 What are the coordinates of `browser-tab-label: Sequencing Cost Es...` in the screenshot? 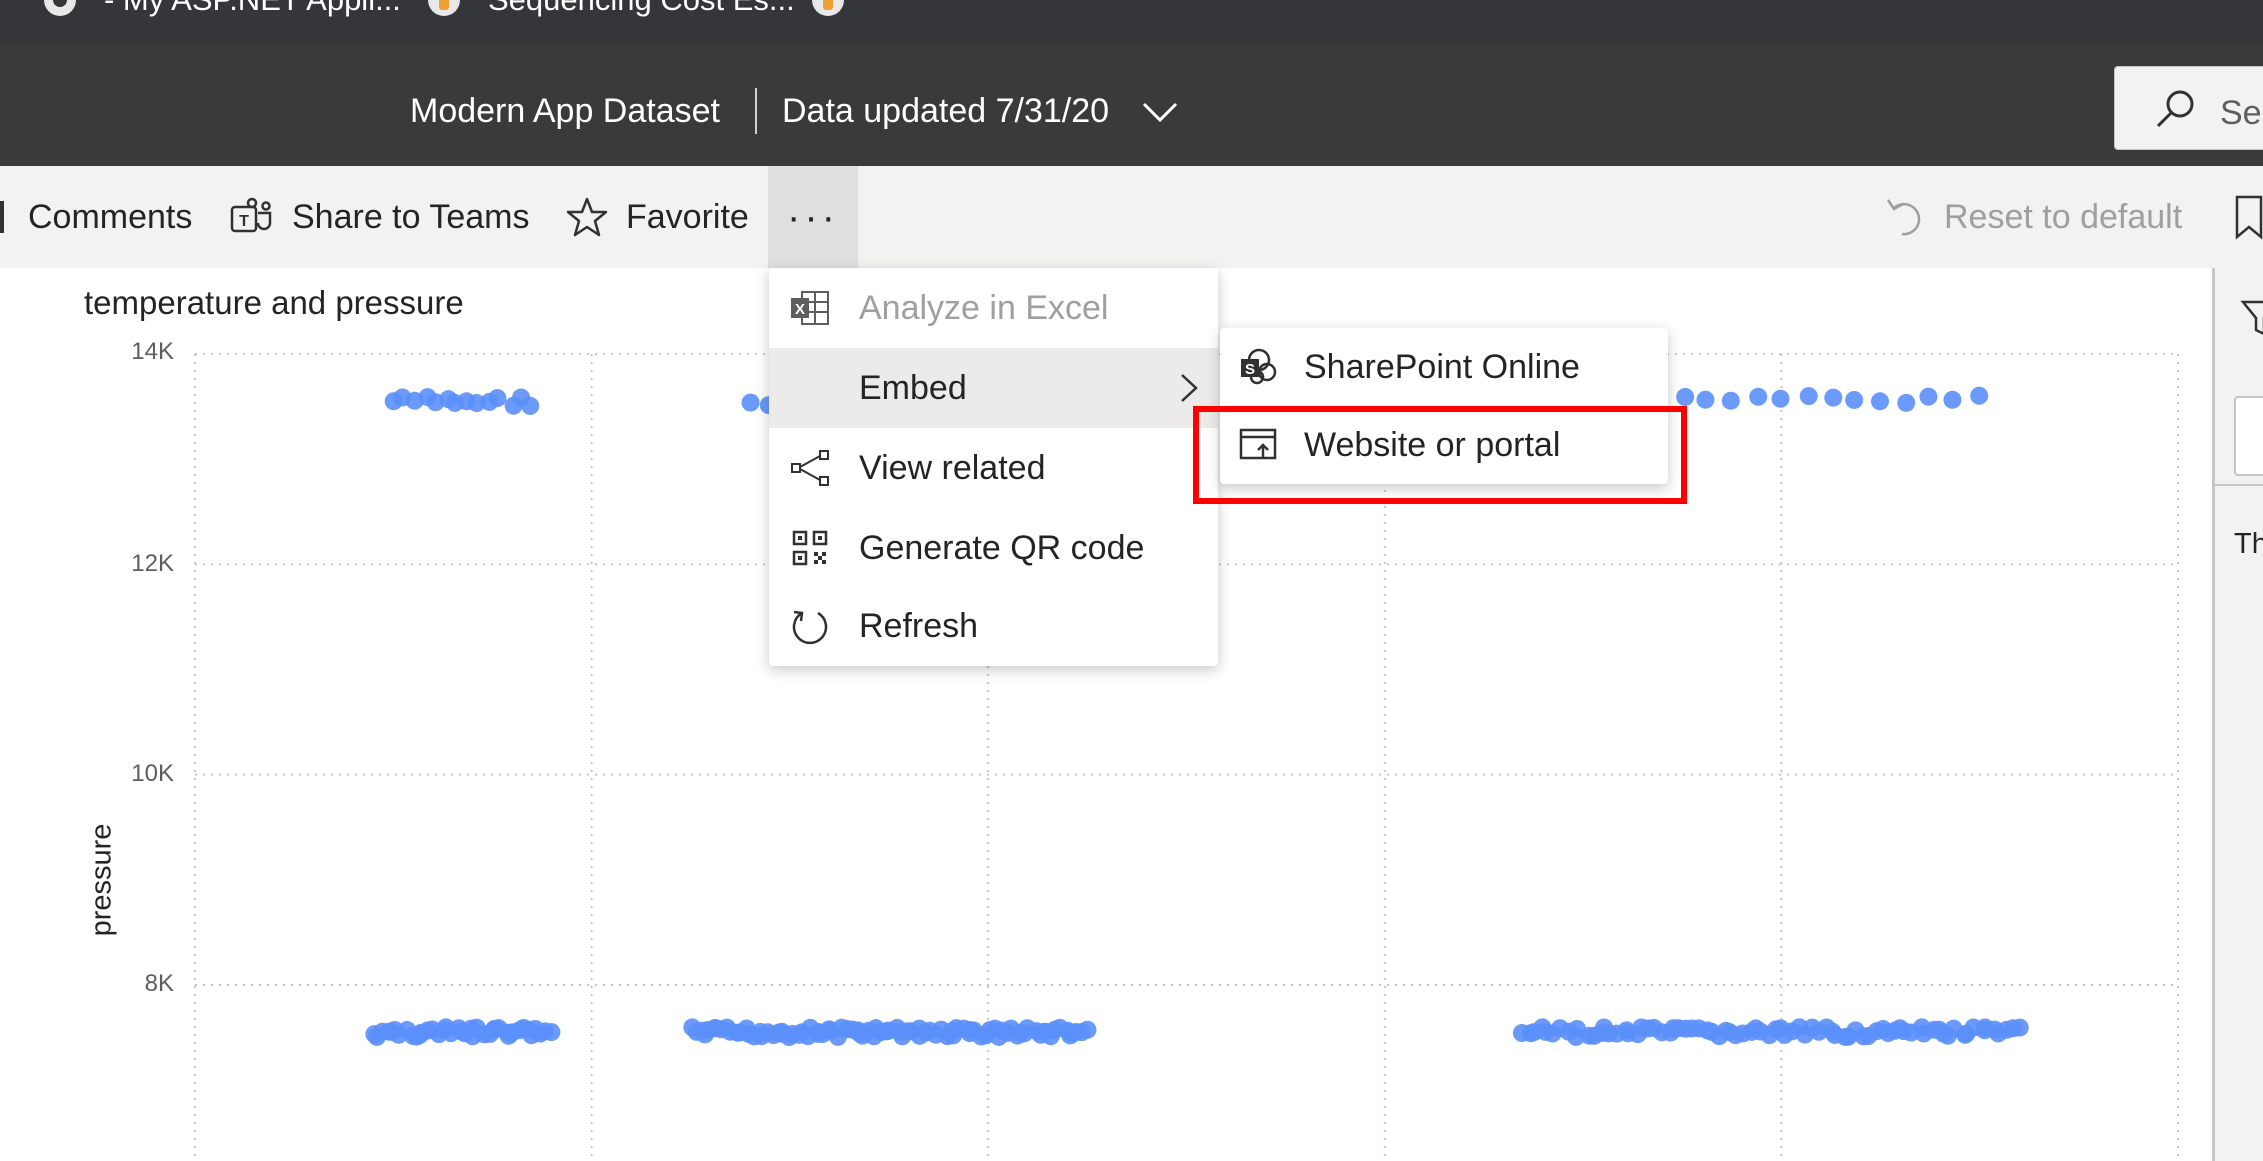 It's located at (641, 9).